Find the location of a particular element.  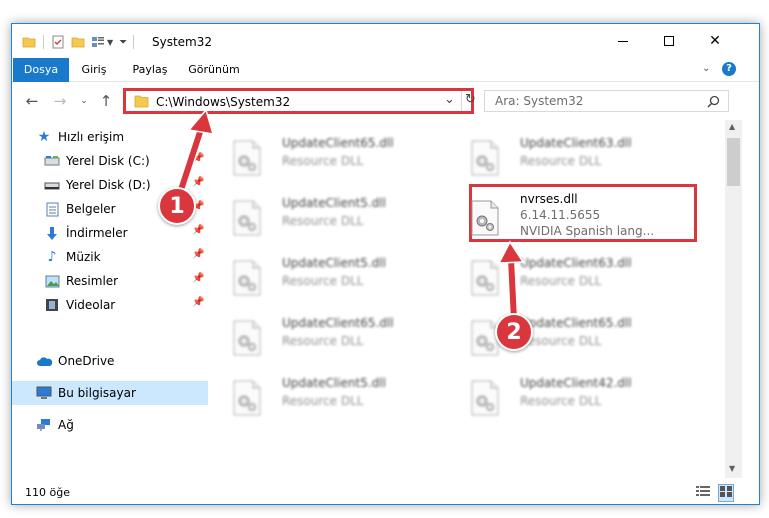

vertical-scrollbar: ▲ ▼ is located at coordinates (733, 299).